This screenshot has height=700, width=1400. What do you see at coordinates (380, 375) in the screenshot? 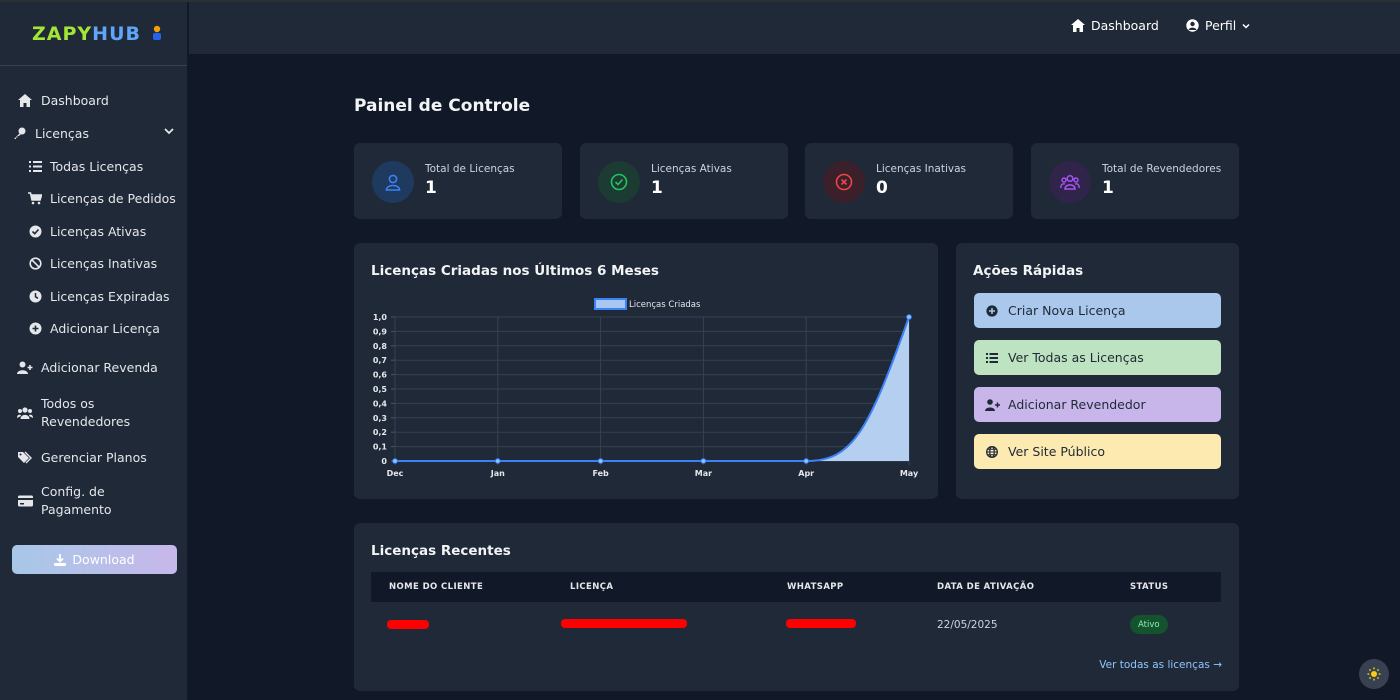
I see `y-tick-label: 0,6` at bounding box center [380, 375].